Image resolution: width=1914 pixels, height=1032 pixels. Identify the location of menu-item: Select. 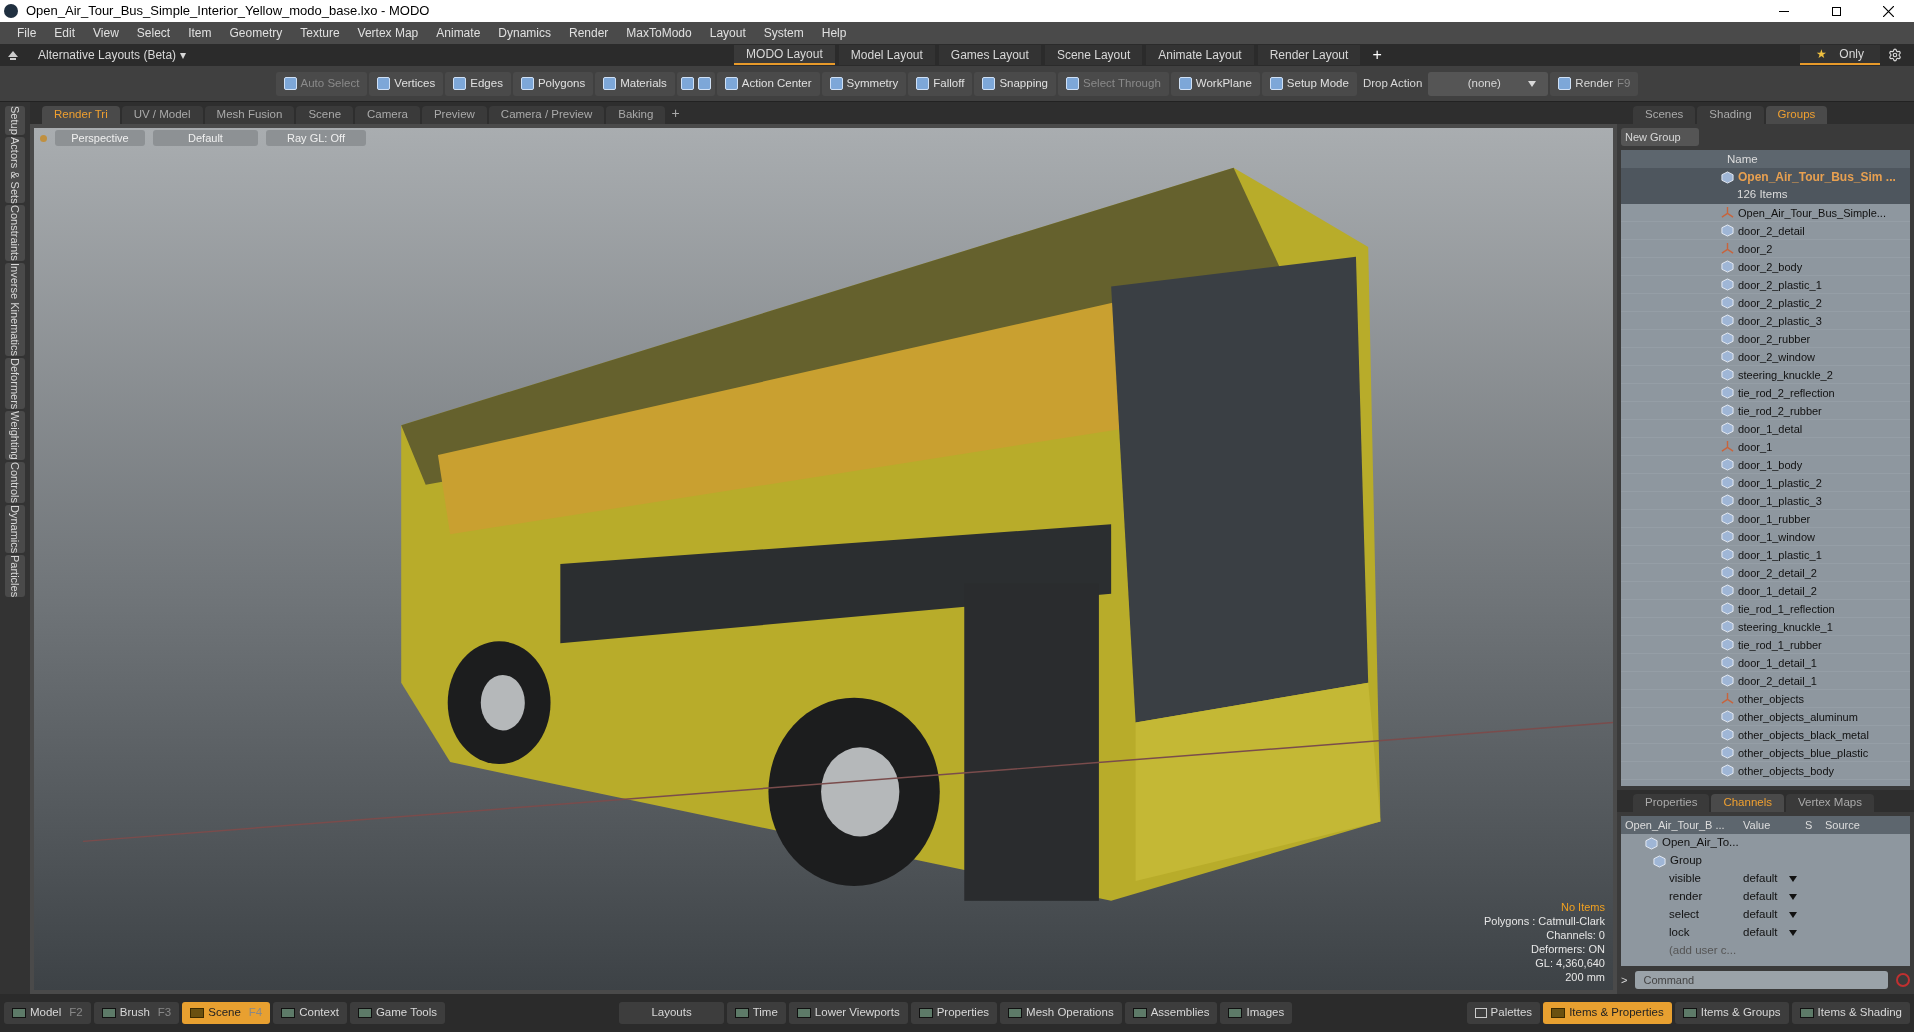
(153, 33).